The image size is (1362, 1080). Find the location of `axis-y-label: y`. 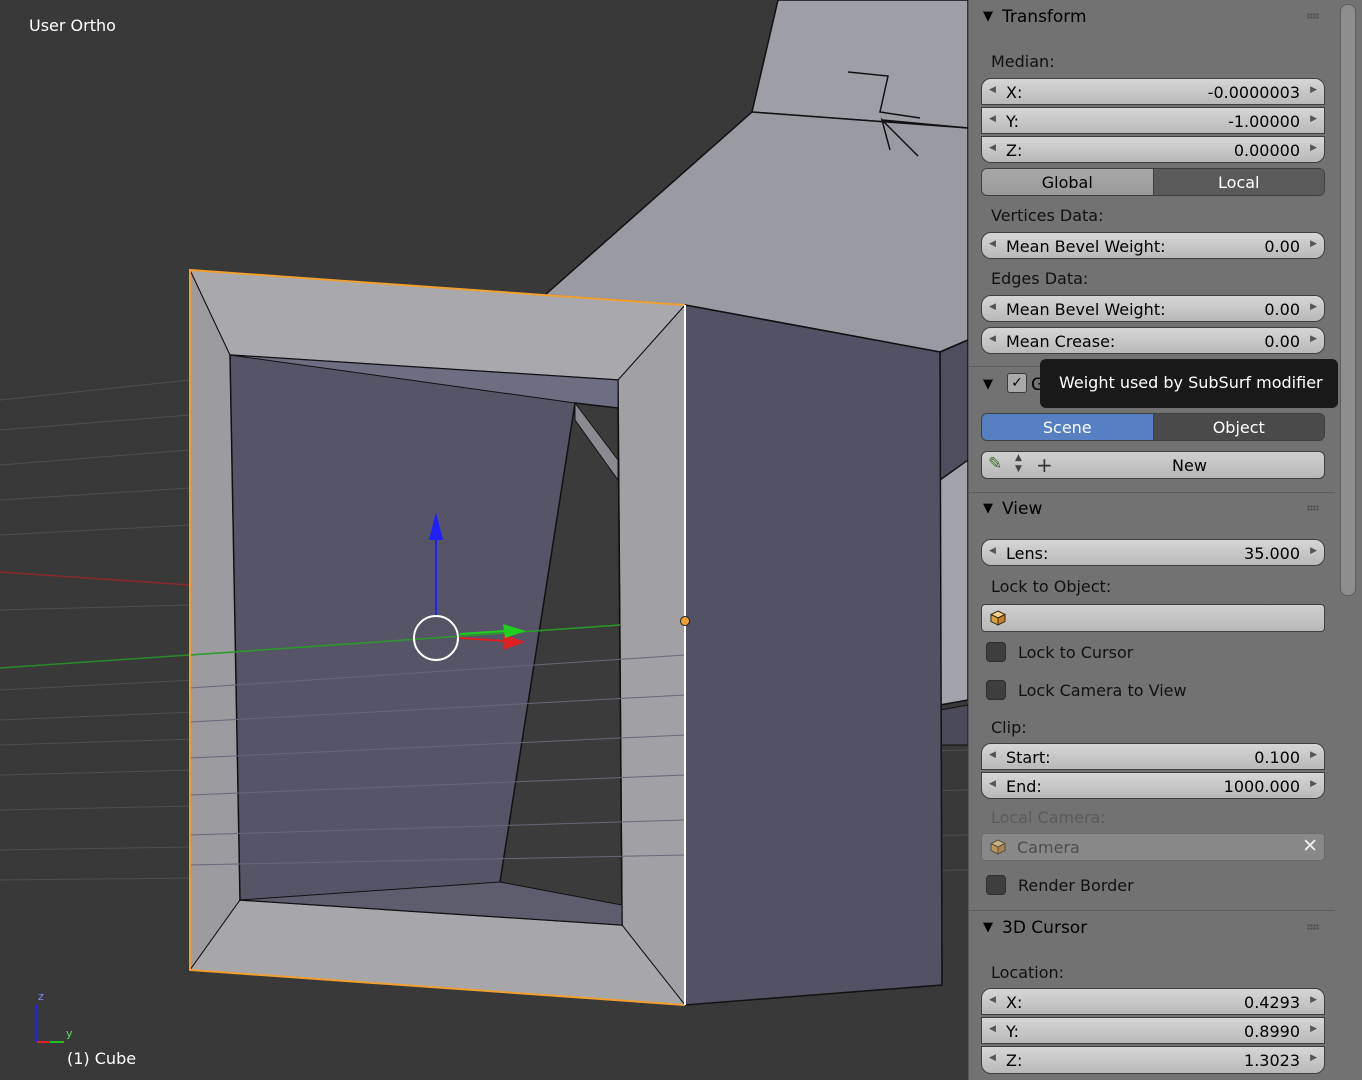

axis-y-label: y is located at coordinates (69, 1033).